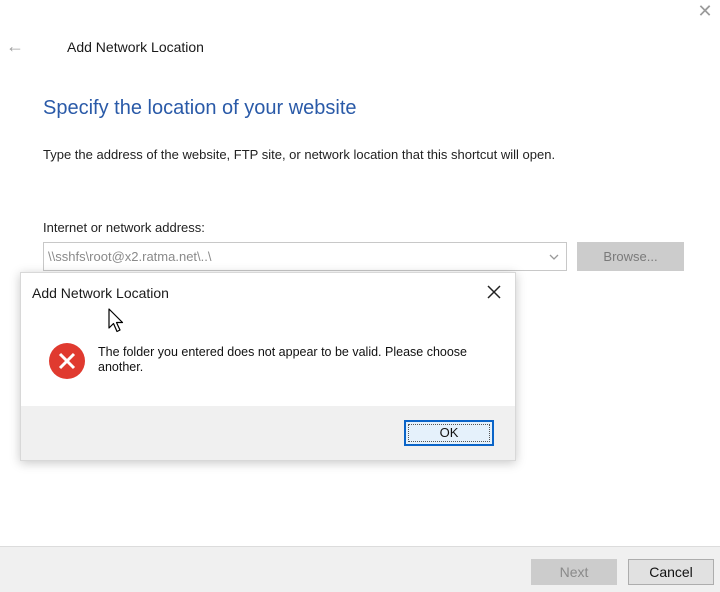 The width and height of the screenshot is (720, 592). I want to click on ok-button-label: OK, so click(449, 432).